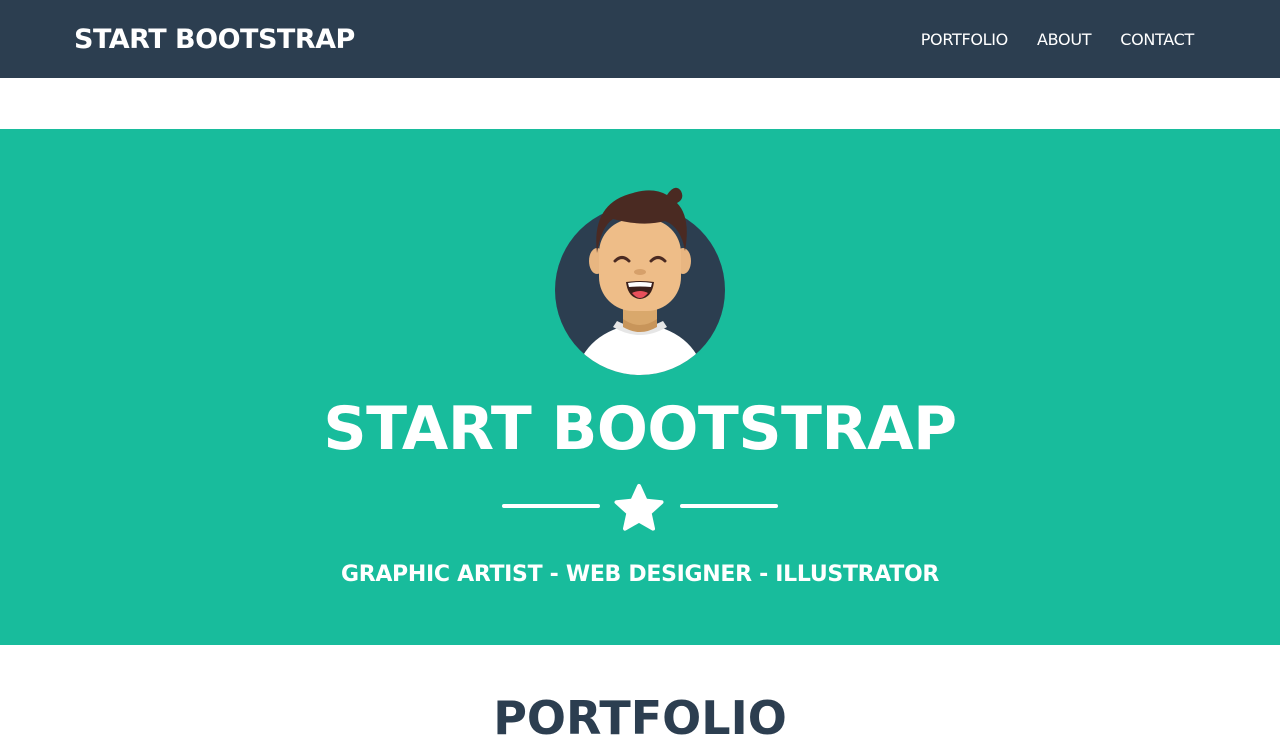 The image size is (1280, 746). I want to click on portfolio-section-title: PORTFOLIO, so click(640, 718).